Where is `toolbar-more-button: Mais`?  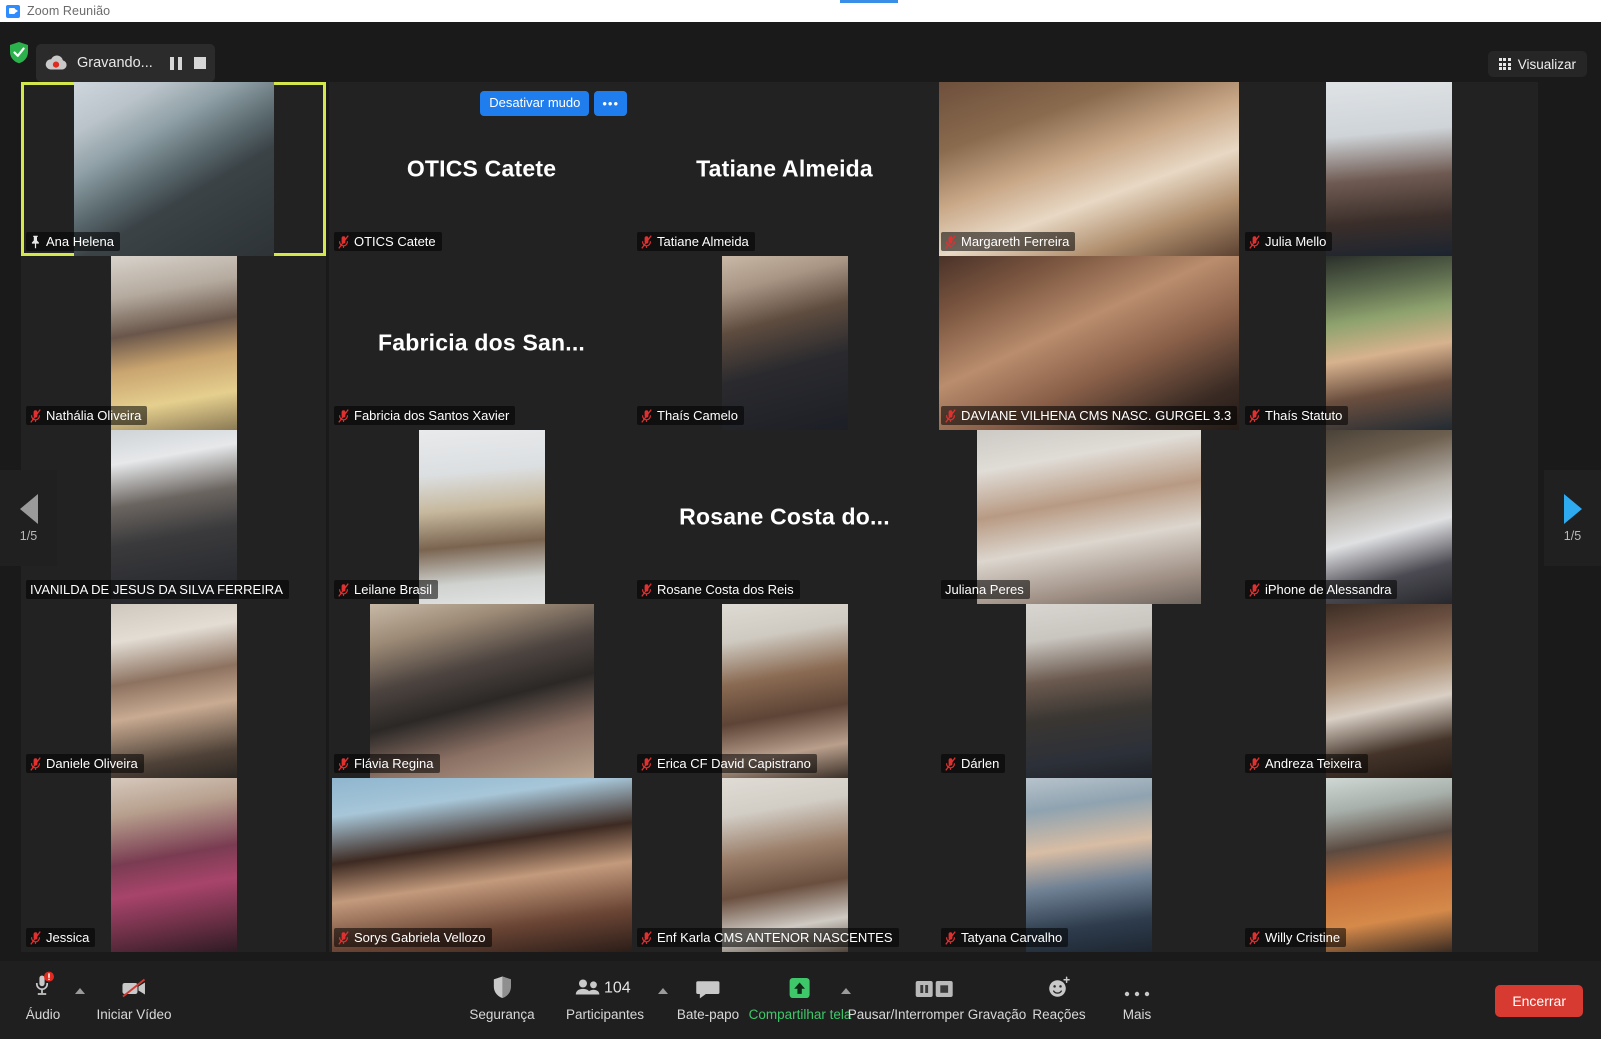 toolbar-more-button: Mais is located at coordinates (1137, 996).